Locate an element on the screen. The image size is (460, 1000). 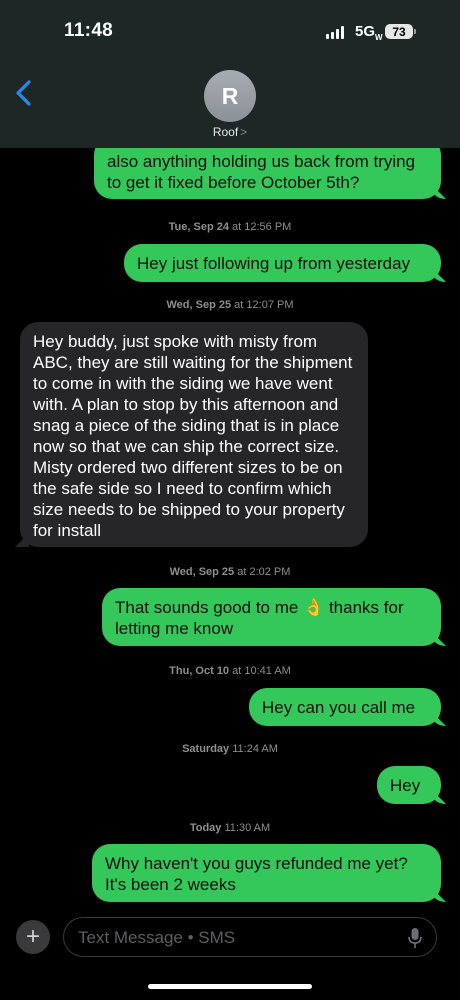
contact-name: Roof is located at coordinates (225, 132).